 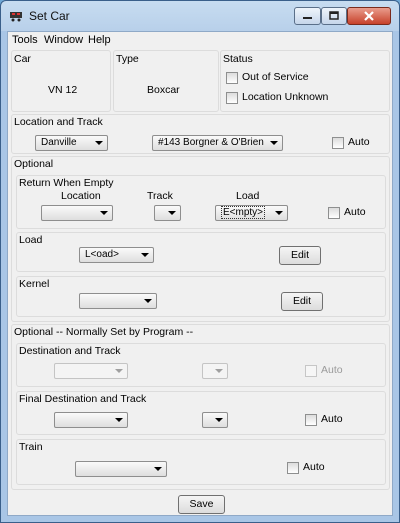 I want to click on final-destination-auto-checkbox, so click(x=311, y=420).